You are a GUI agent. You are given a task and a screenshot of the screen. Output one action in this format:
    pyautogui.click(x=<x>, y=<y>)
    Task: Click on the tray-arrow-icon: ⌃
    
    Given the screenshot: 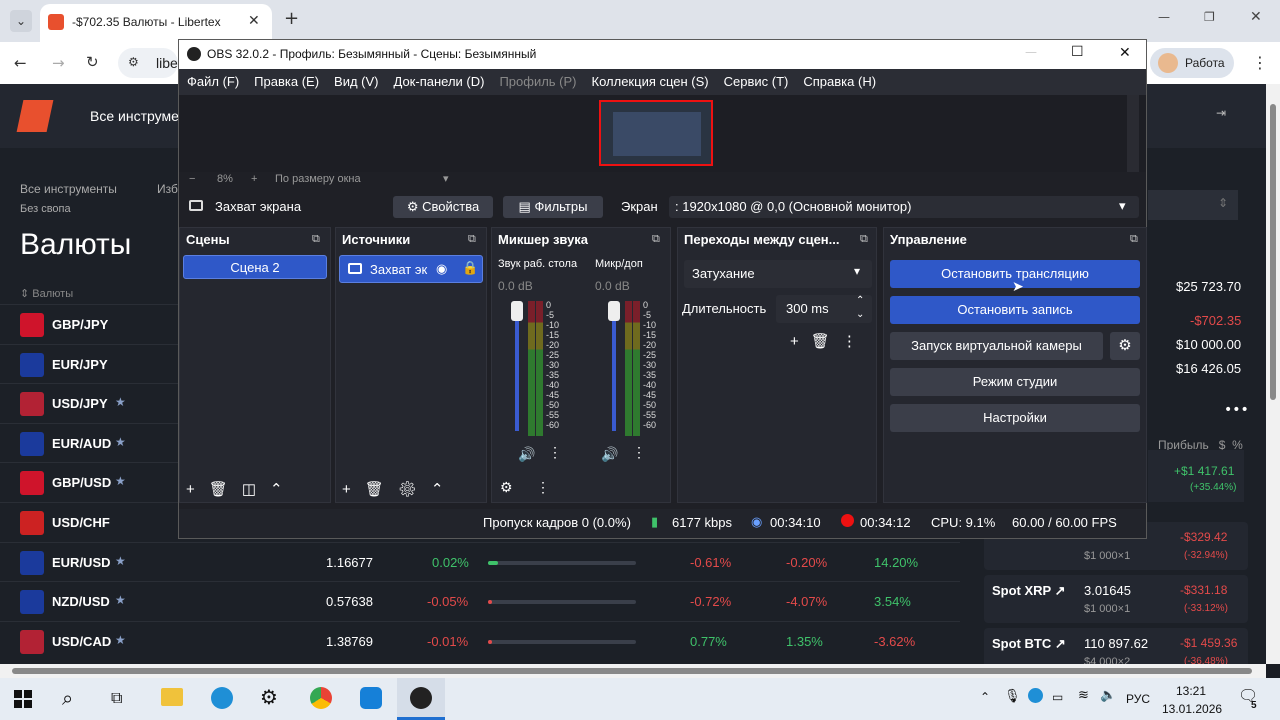 What is the action you would take?
    pyautogui.click(x=985, y=697)
    